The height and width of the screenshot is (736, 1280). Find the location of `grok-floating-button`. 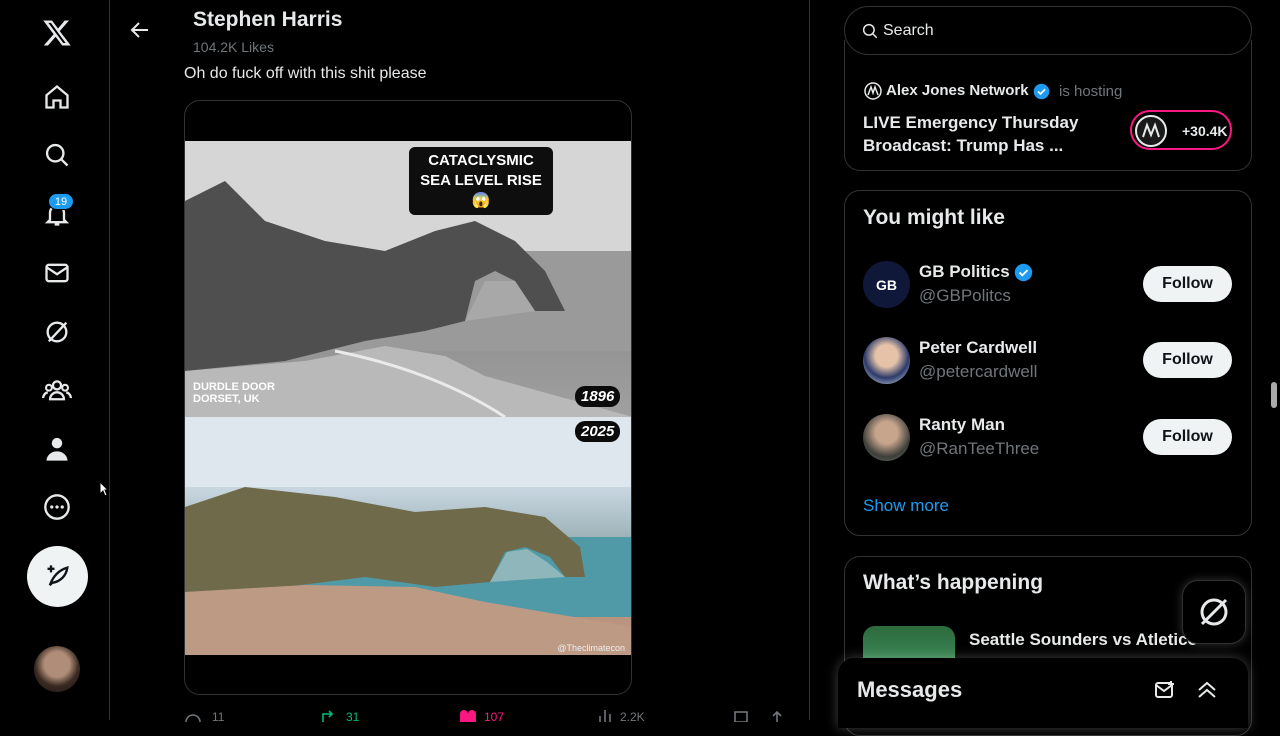

grok-floating-button is located at coordinates (1214, 612).